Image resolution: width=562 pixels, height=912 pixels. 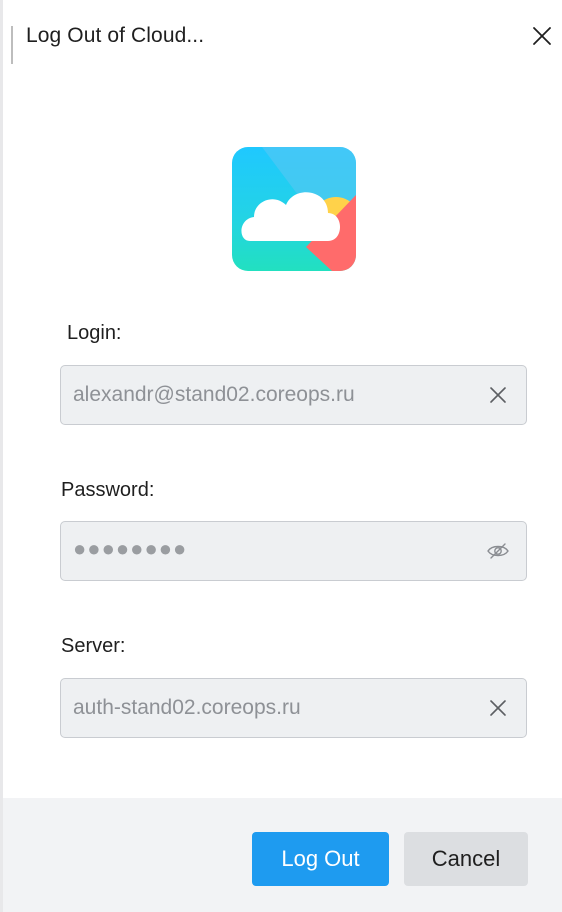 I want to click on eye-slash-icon, so click(x=498, y=551).